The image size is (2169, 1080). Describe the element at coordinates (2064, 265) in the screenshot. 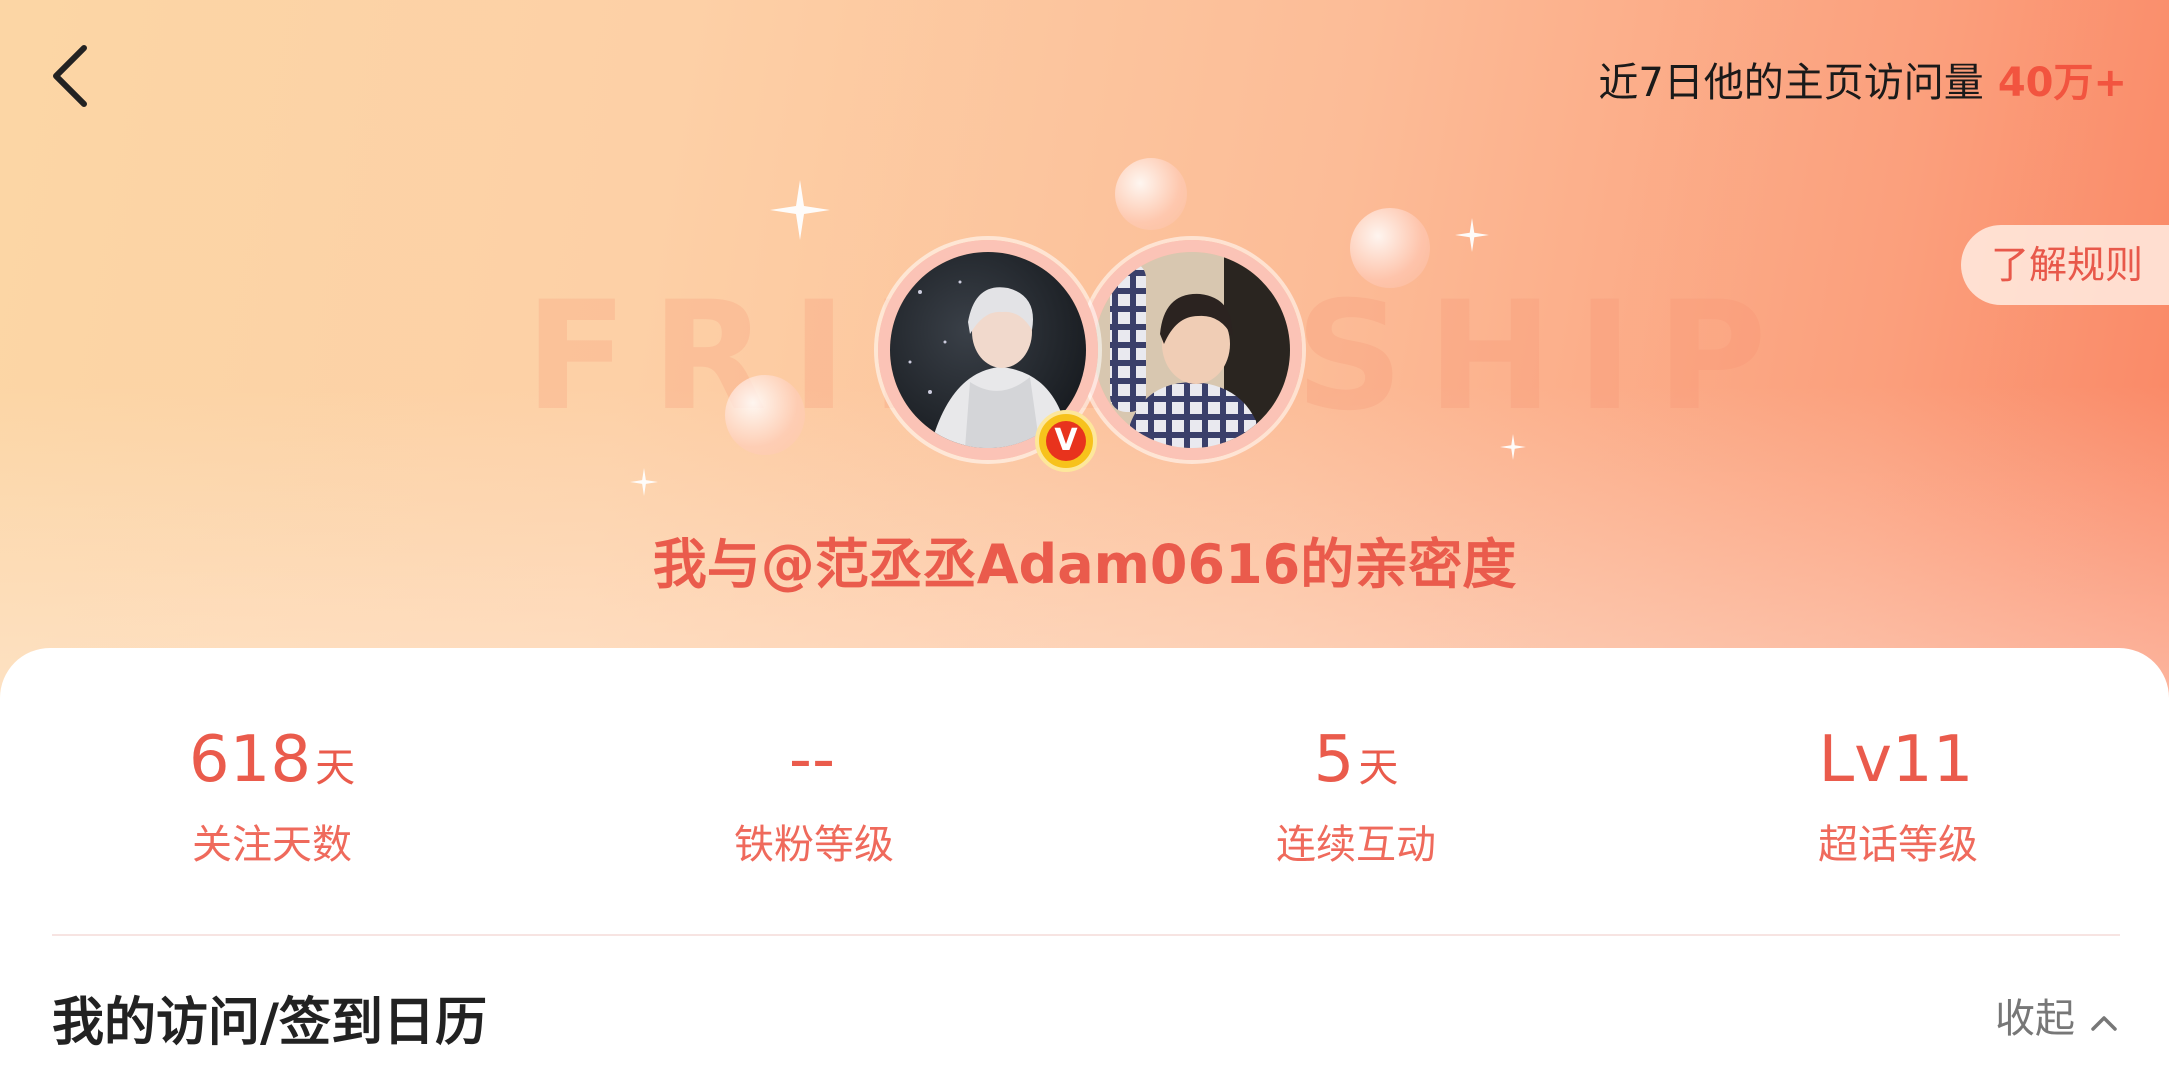

I see `learn-rules-button: 了解规则` at that location.